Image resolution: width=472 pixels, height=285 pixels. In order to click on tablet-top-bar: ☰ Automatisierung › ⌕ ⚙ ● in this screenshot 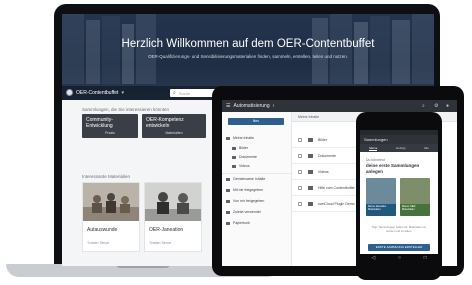, I will do `click(339, 106)`.